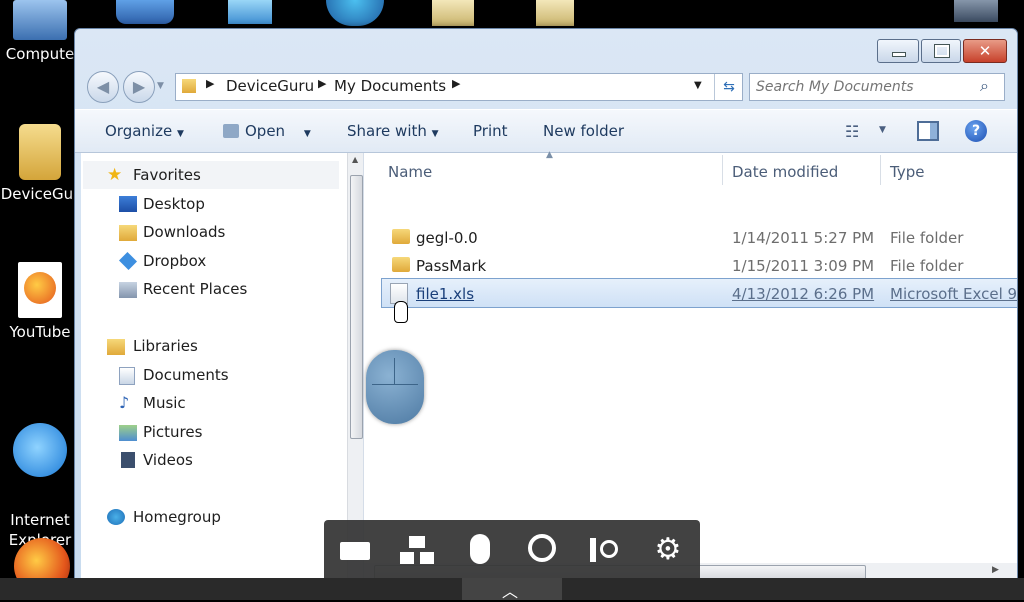 This screenshot has height=602, width=1024. What do you see at coordinates (394, 371) in the screenshot?
I see `mouse-divider` at bounding box center [394, 371].